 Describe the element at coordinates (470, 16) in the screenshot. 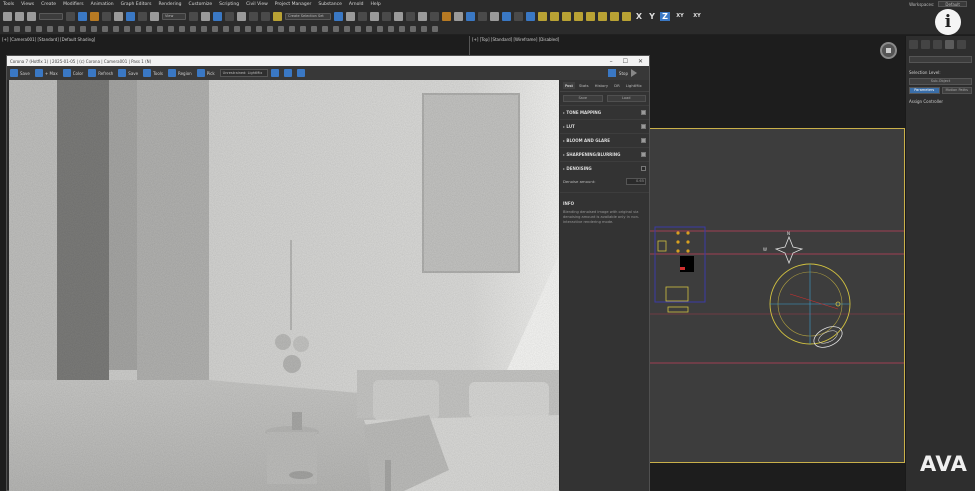

I see `render-cloud-icon` at that location.